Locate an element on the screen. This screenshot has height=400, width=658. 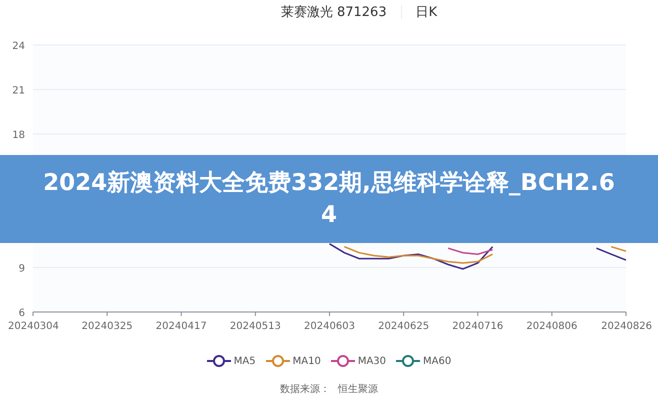
axis-label: 20240826 is located at coordinates (626, 326).